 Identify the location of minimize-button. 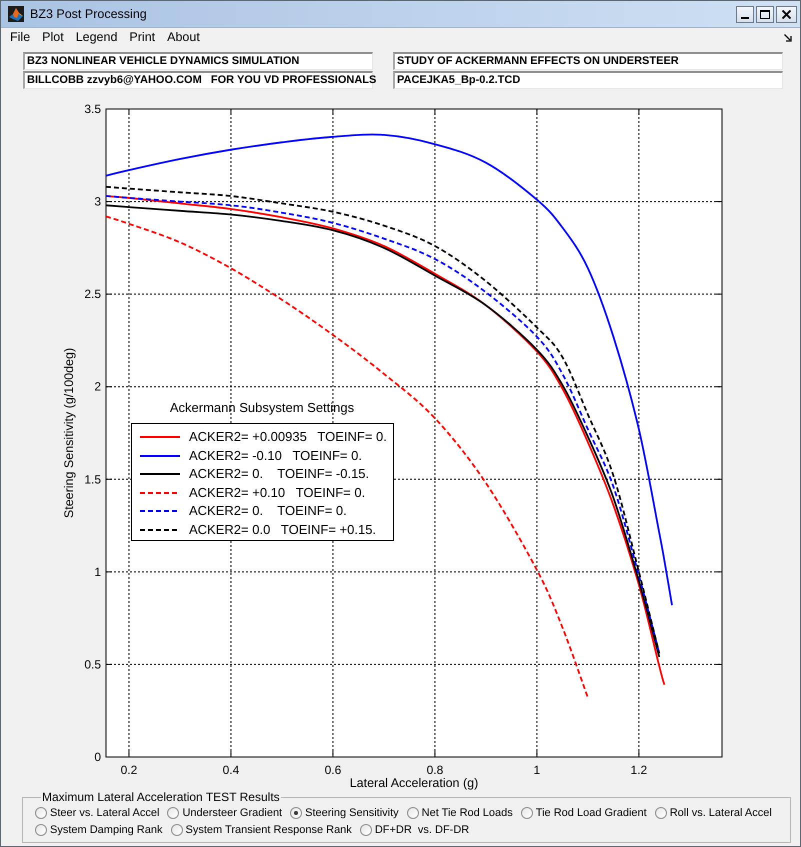
(745, 14).